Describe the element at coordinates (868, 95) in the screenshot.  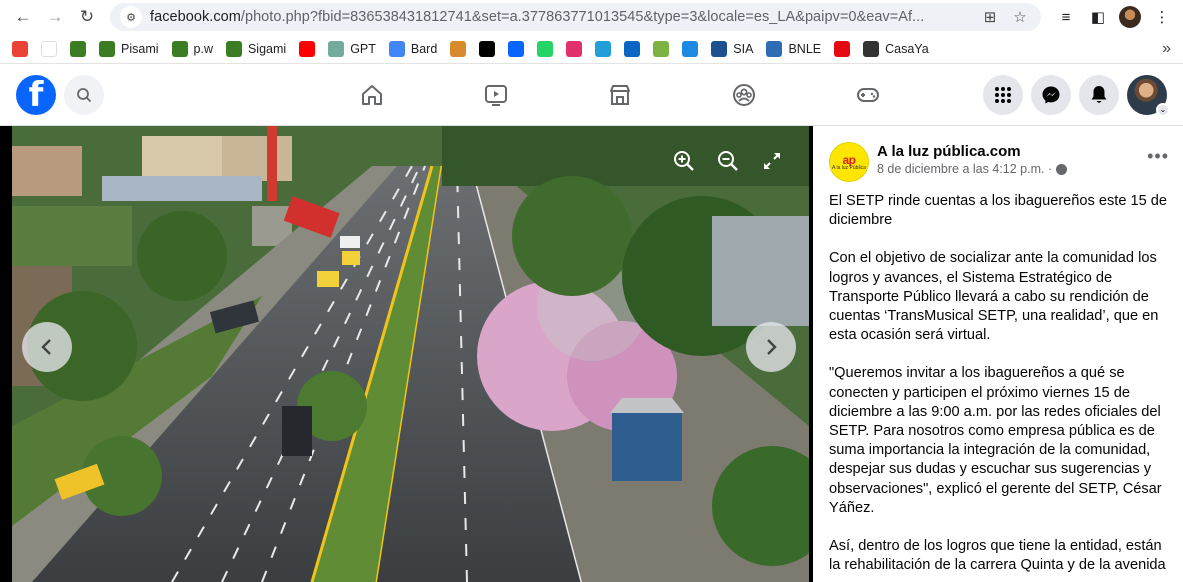
I see `tab-gaming` at that location.